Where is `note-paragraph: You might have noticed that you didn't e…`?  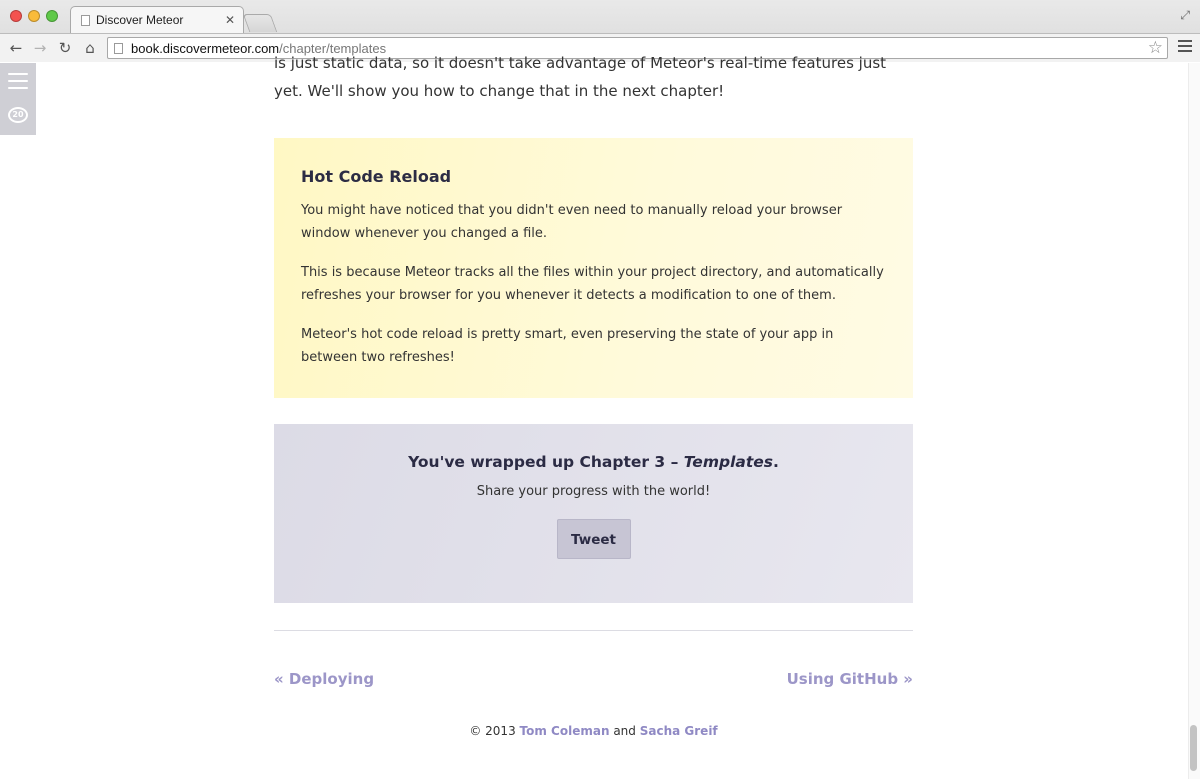 note-paragraph: You might have noticed that you didn't e… is located at coordinates (572, 222).